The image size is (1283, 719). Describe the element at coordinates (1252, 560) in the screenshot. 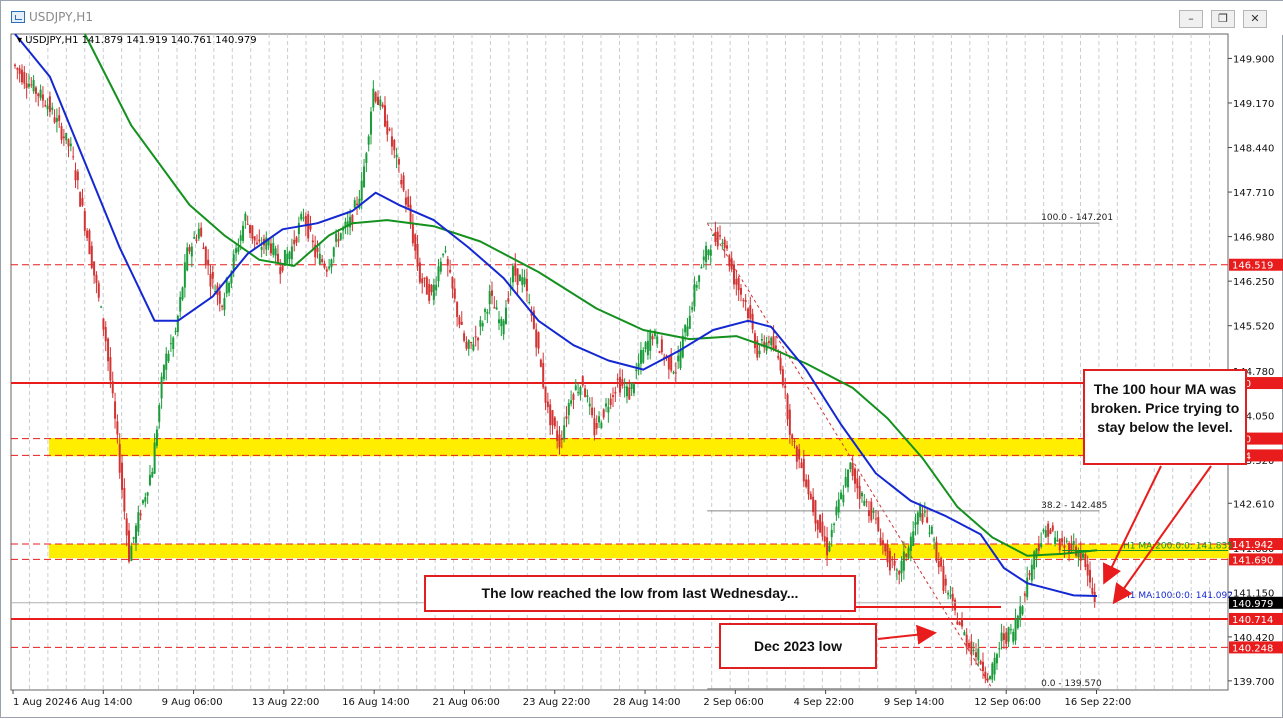

I see `price-level-label: 141.690` at that location.